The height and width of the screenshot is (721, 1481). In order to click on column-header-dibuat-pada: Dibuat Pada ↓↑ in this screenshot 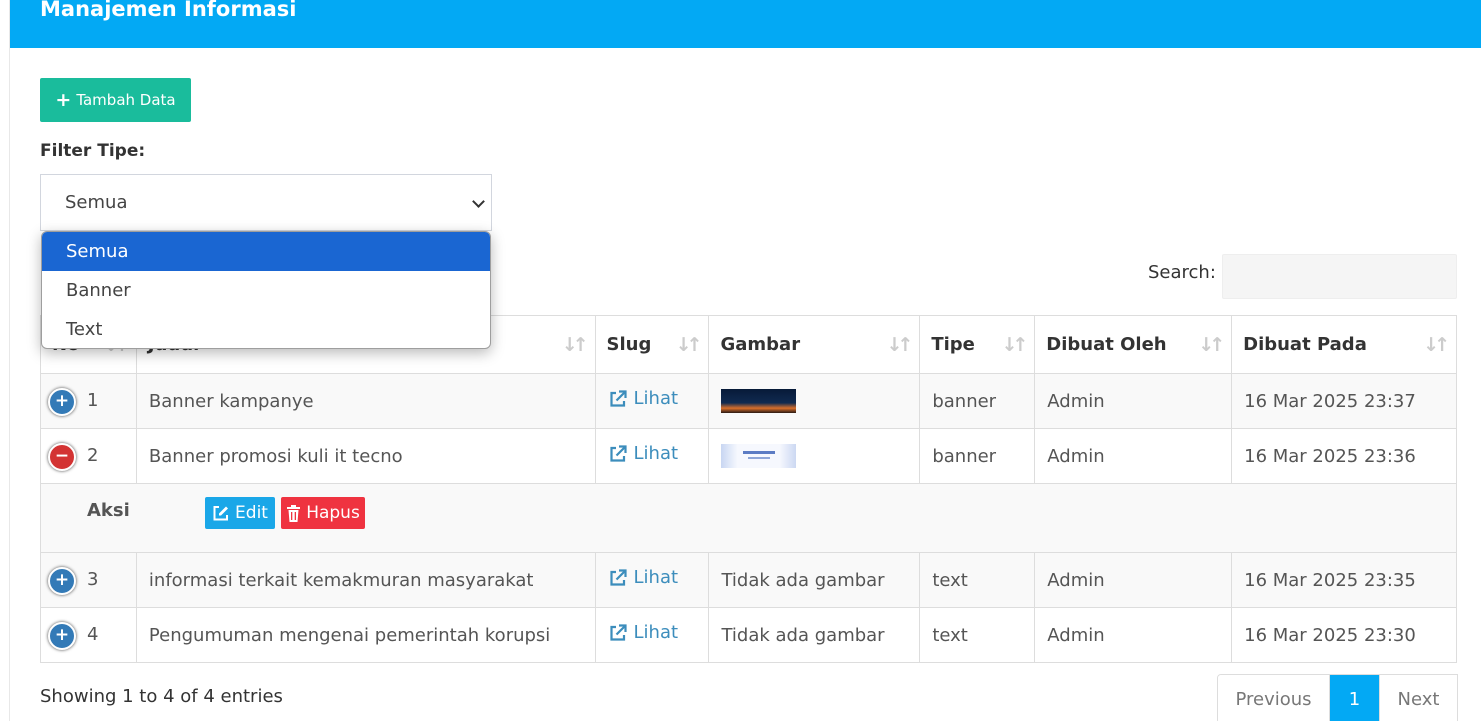, I will do `click(1344, 344)`.